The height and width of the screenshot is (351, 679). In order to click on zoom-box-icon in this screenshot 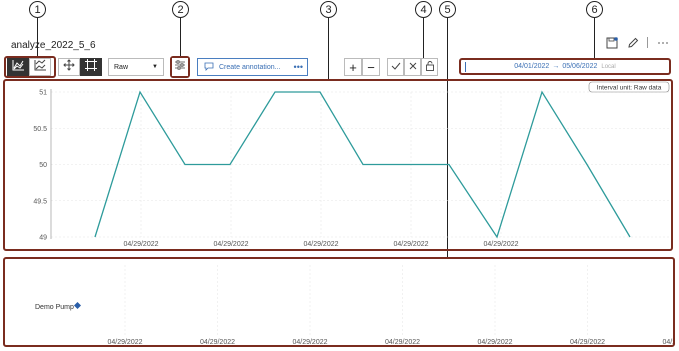, I will do `click(91, 67)`.